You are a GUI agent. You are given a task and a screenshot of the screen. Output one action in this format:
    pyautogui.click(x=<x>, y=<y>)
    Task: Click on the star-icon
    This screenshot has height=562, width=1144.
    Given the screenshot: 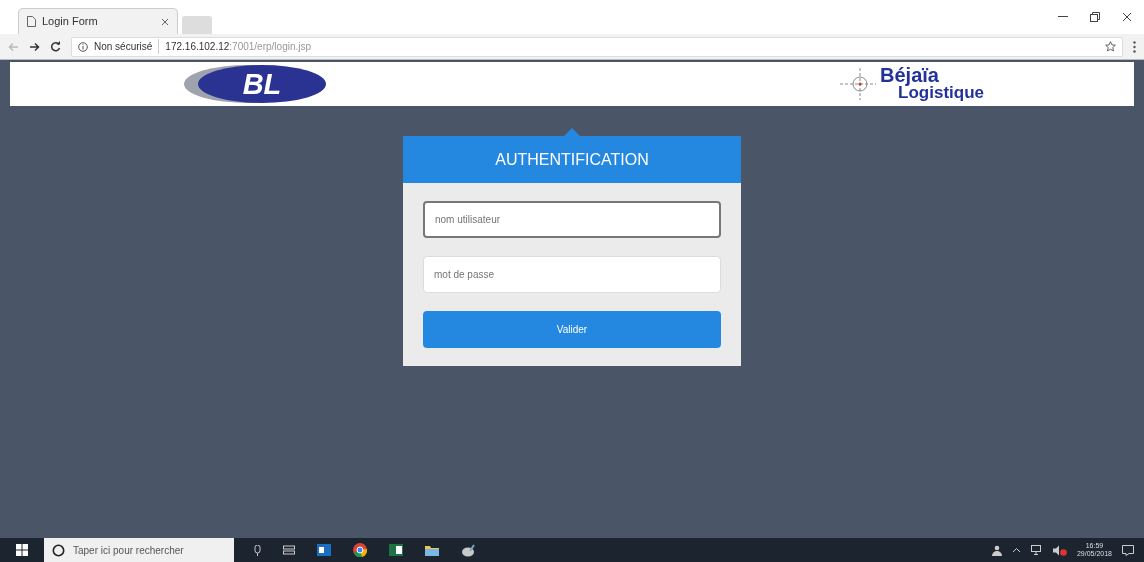 What is the action you would take?
    pyautogui.click(x=1110, y=46)
    